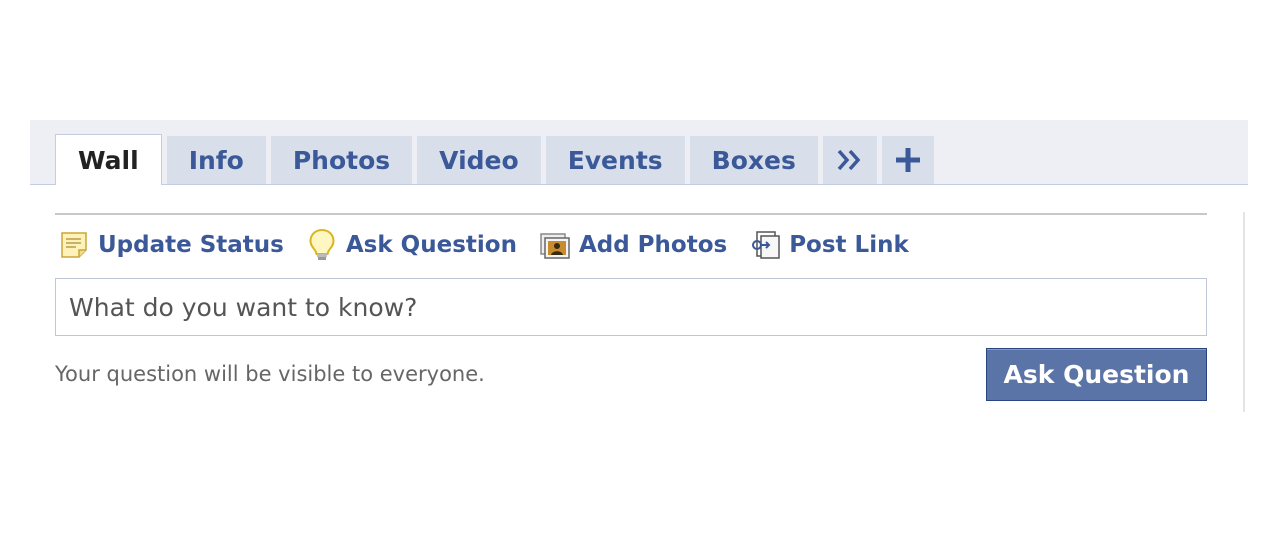 This screenshot has height=533, width=1280. I want to click on tab-label: Boxes, so click(753, 160).